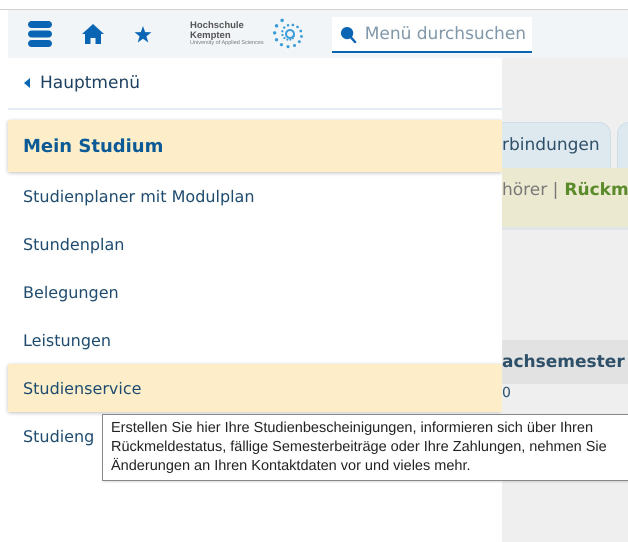 The height and width of the screenshot is (542, 628). Describe the element at coordinates (255, 244) in the screenshot. I see `menu-item: Stundenplan` at that location.